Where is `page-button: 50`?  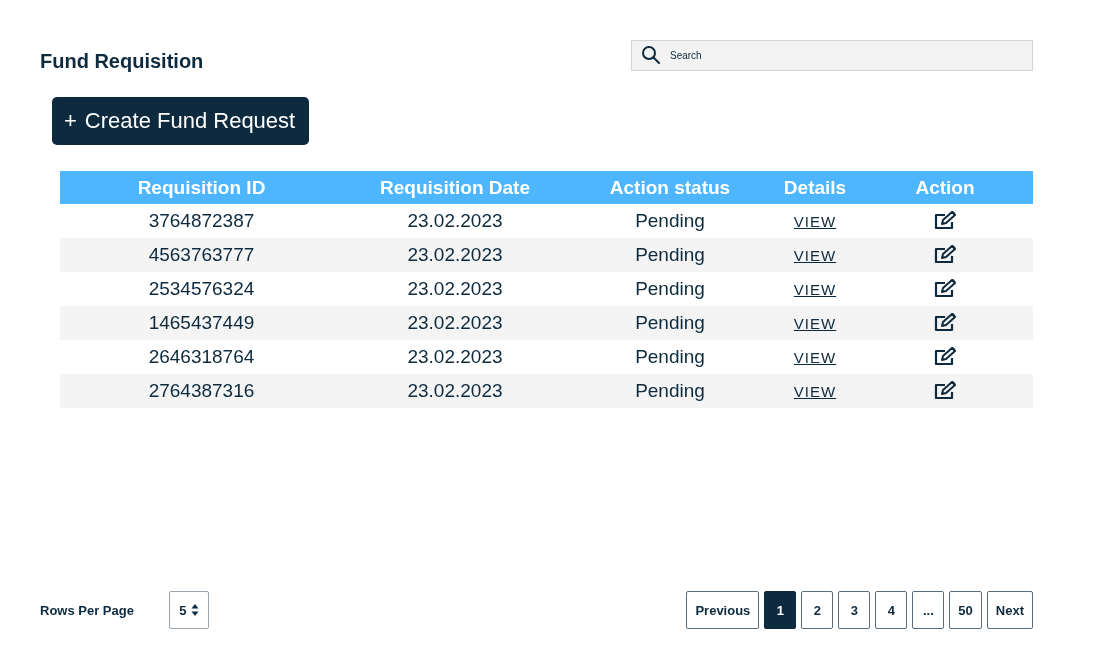
page-button: 50 is located at coordinates (965, 610).